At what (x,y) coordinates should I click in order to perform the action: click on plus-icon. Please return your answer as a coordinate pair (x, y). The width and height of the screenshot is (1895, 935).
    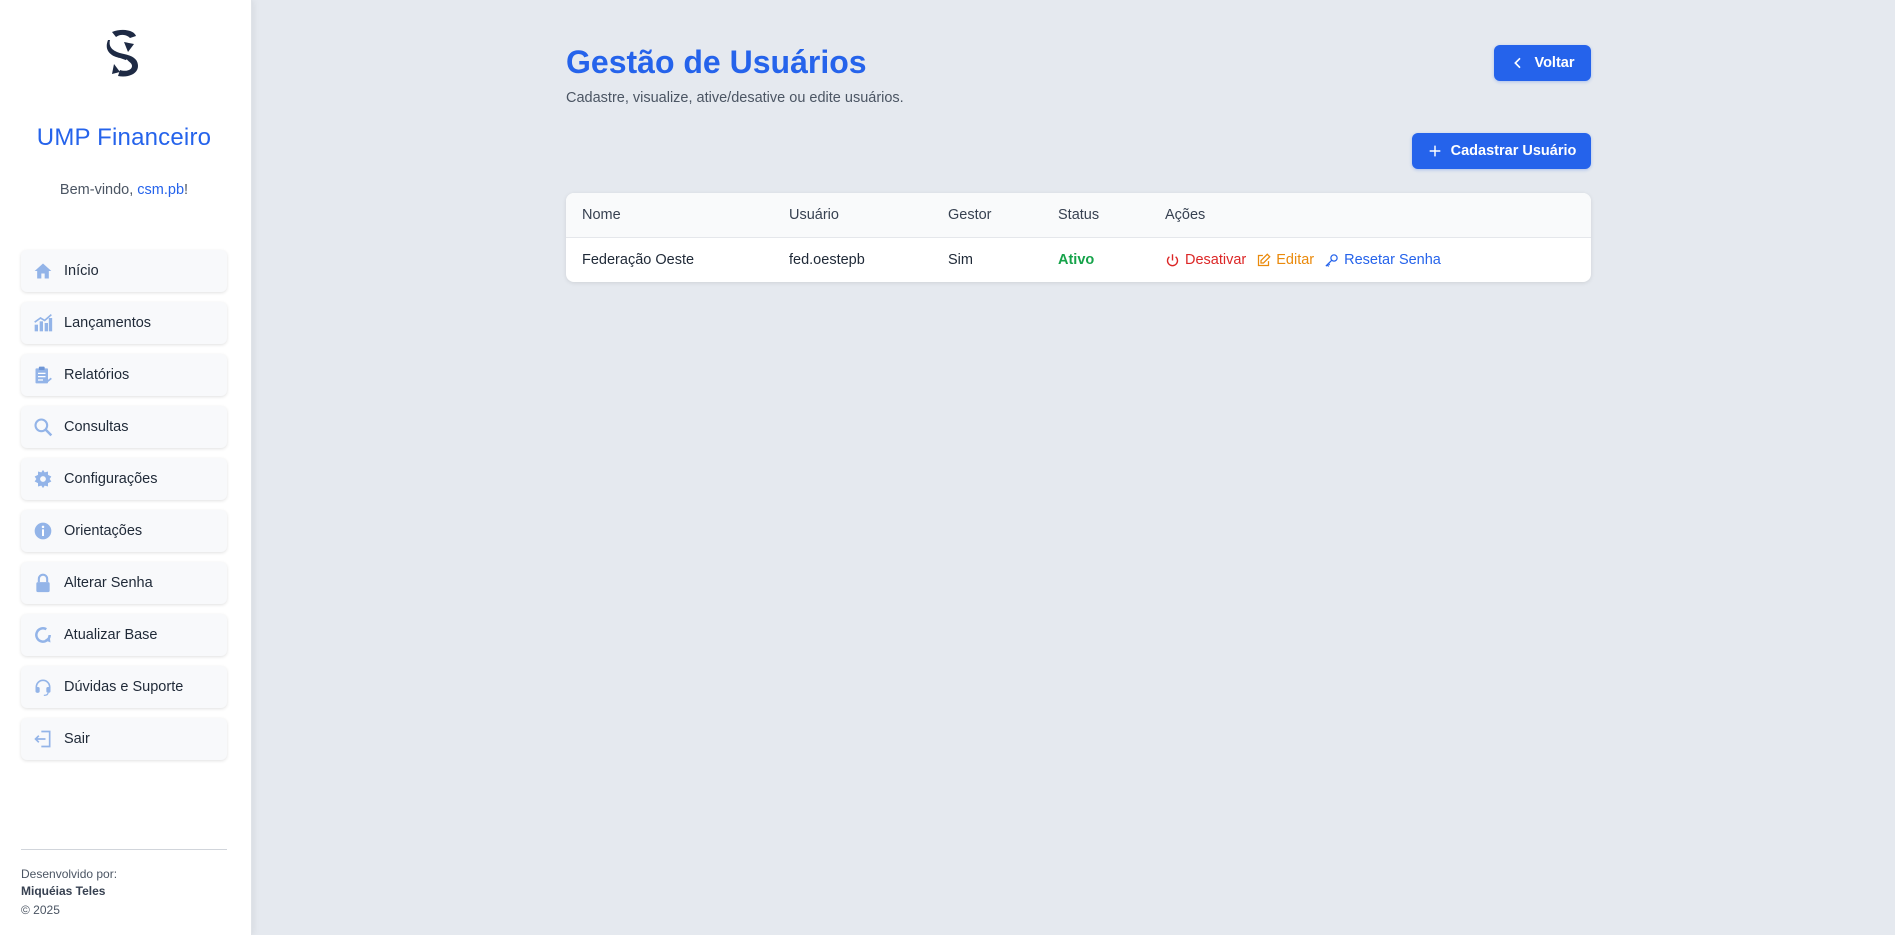
    Looking at the image, I should click on (1434, 151).